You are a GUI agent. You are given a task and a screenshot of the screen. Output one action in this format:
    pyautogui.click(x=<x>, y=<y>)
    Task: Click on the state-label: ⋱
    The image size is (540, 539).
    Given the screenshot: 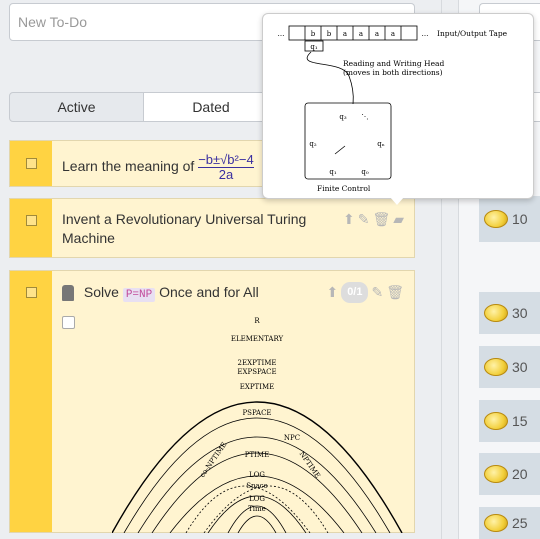 What is the action you would take?
    pyautogui.click(x=365, y=117)
    